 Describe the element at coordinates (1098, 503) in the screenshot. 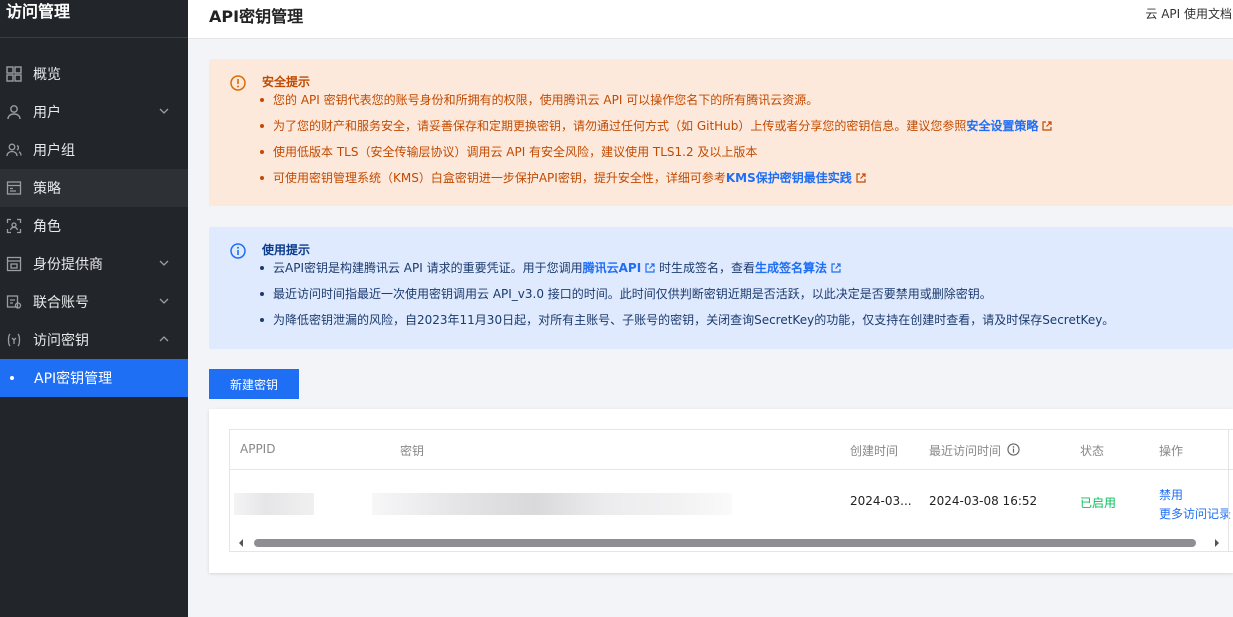

I see `status-badge: 已启用` at that location.